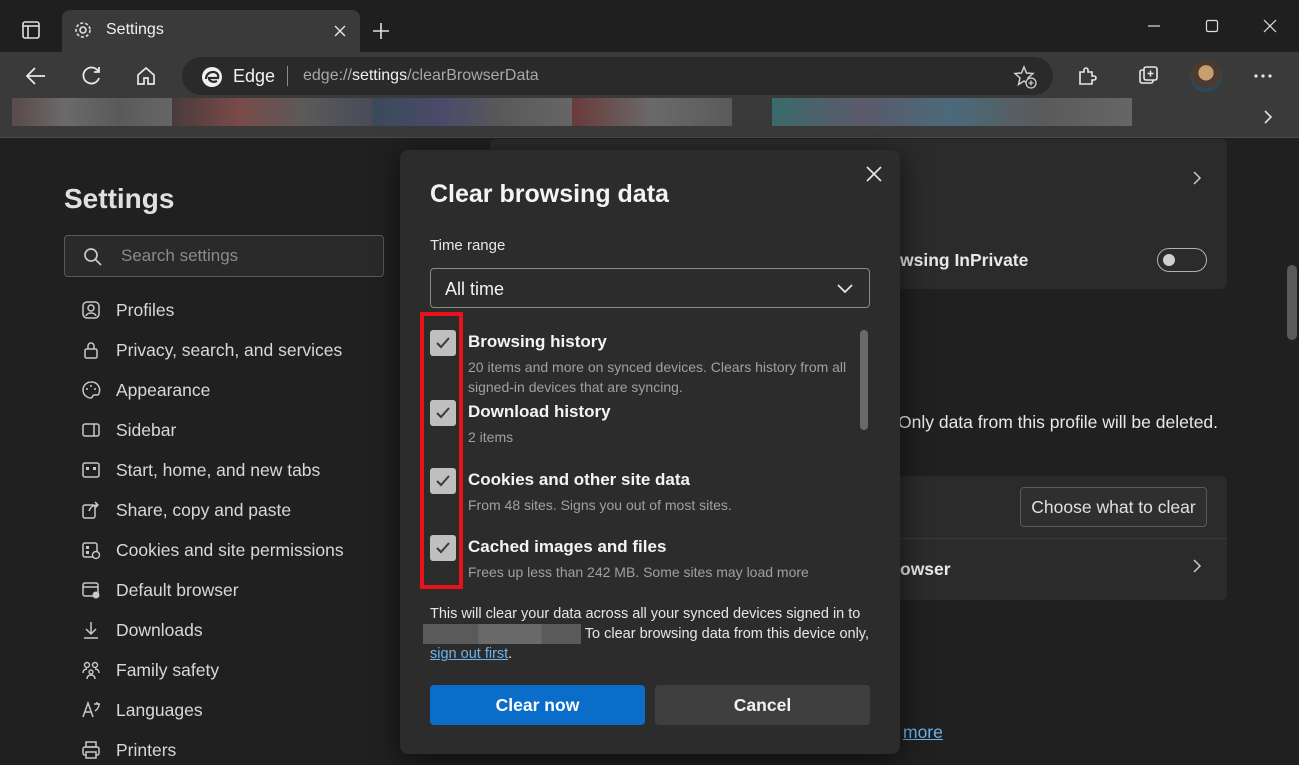 The height and width of the screenshot is (765, 1299). Describe the element at coordinates (91, 350) in the screenshot. I see `lock-icon` at that location.